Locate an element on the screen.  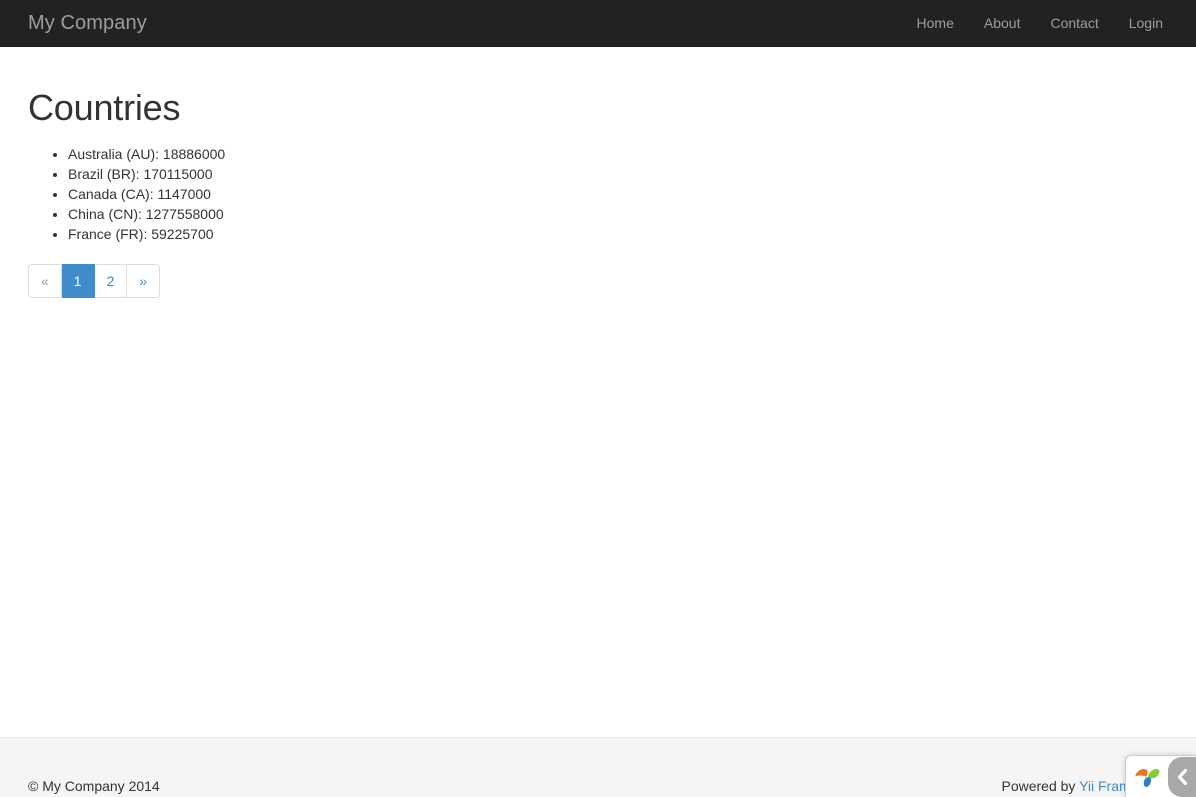
pagination-page-2: 2 is located at coordinates (111, 280).